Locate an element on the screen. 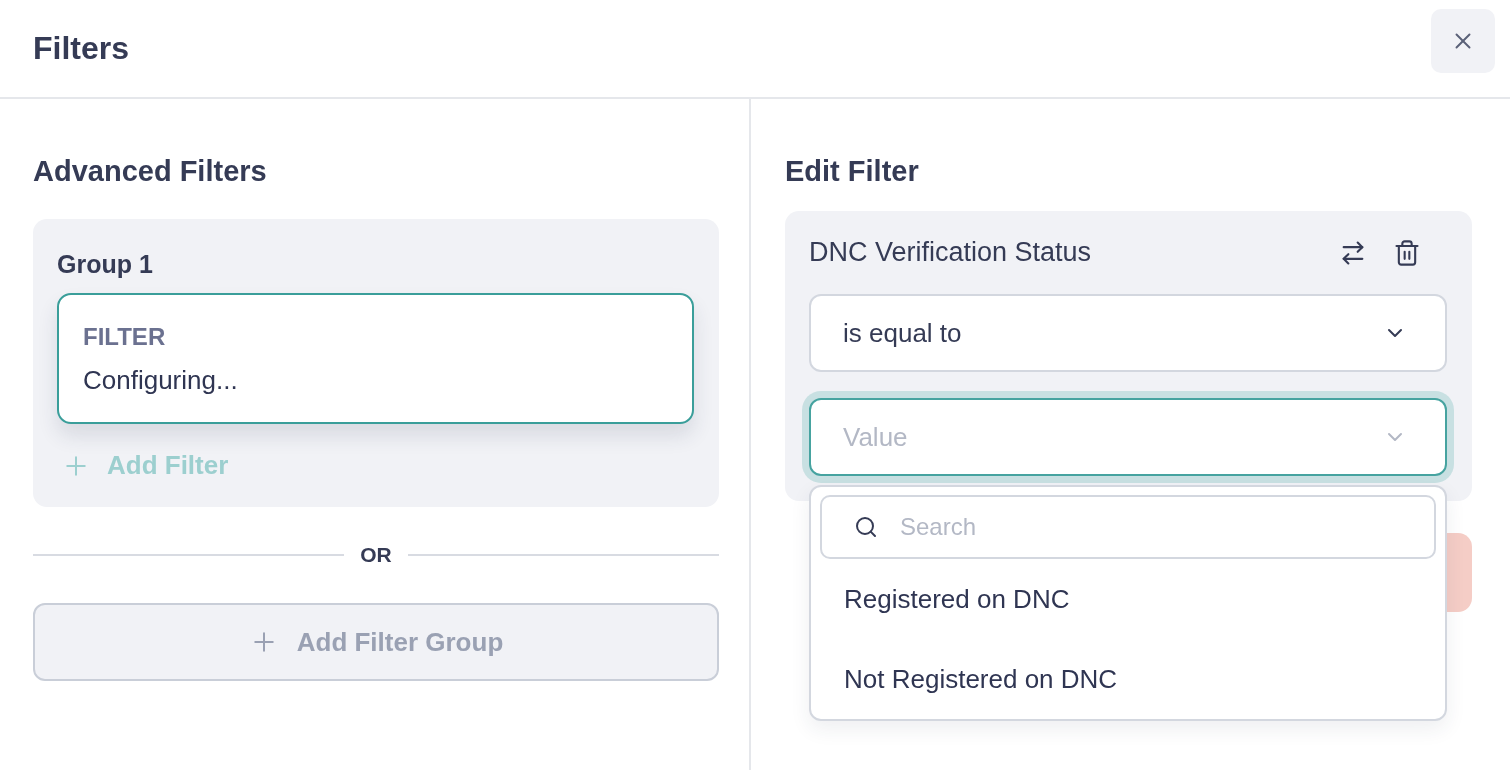 The width and height of the screenshot is (1510, 770). or-separator: OR is located at coordinates (376, 555).